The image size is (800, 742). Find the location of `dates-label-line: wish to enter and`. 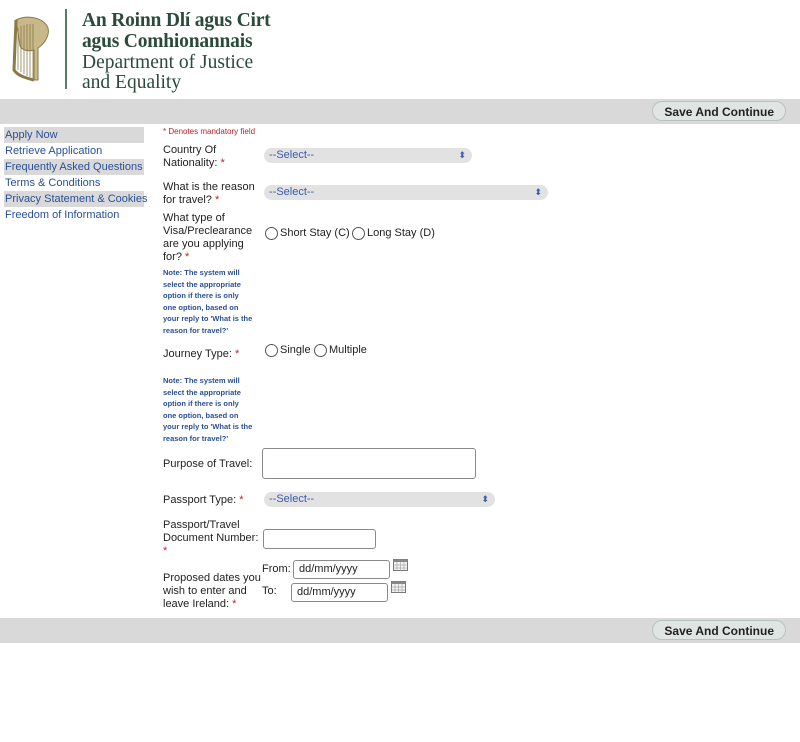

dates-label-line: wish to enter and is located at coordinates (205, 591).